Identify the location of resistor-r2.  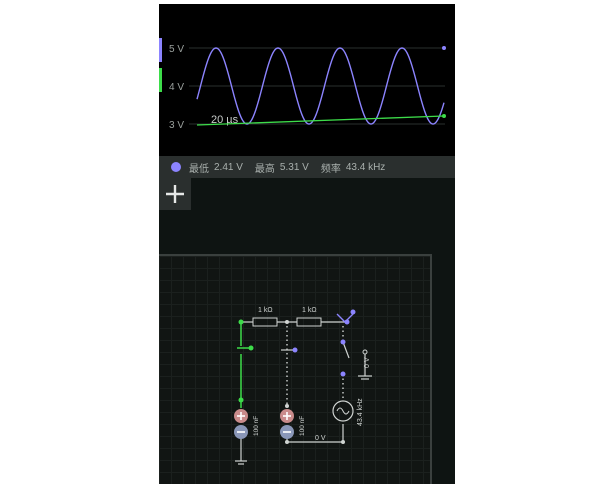
(309, 322).